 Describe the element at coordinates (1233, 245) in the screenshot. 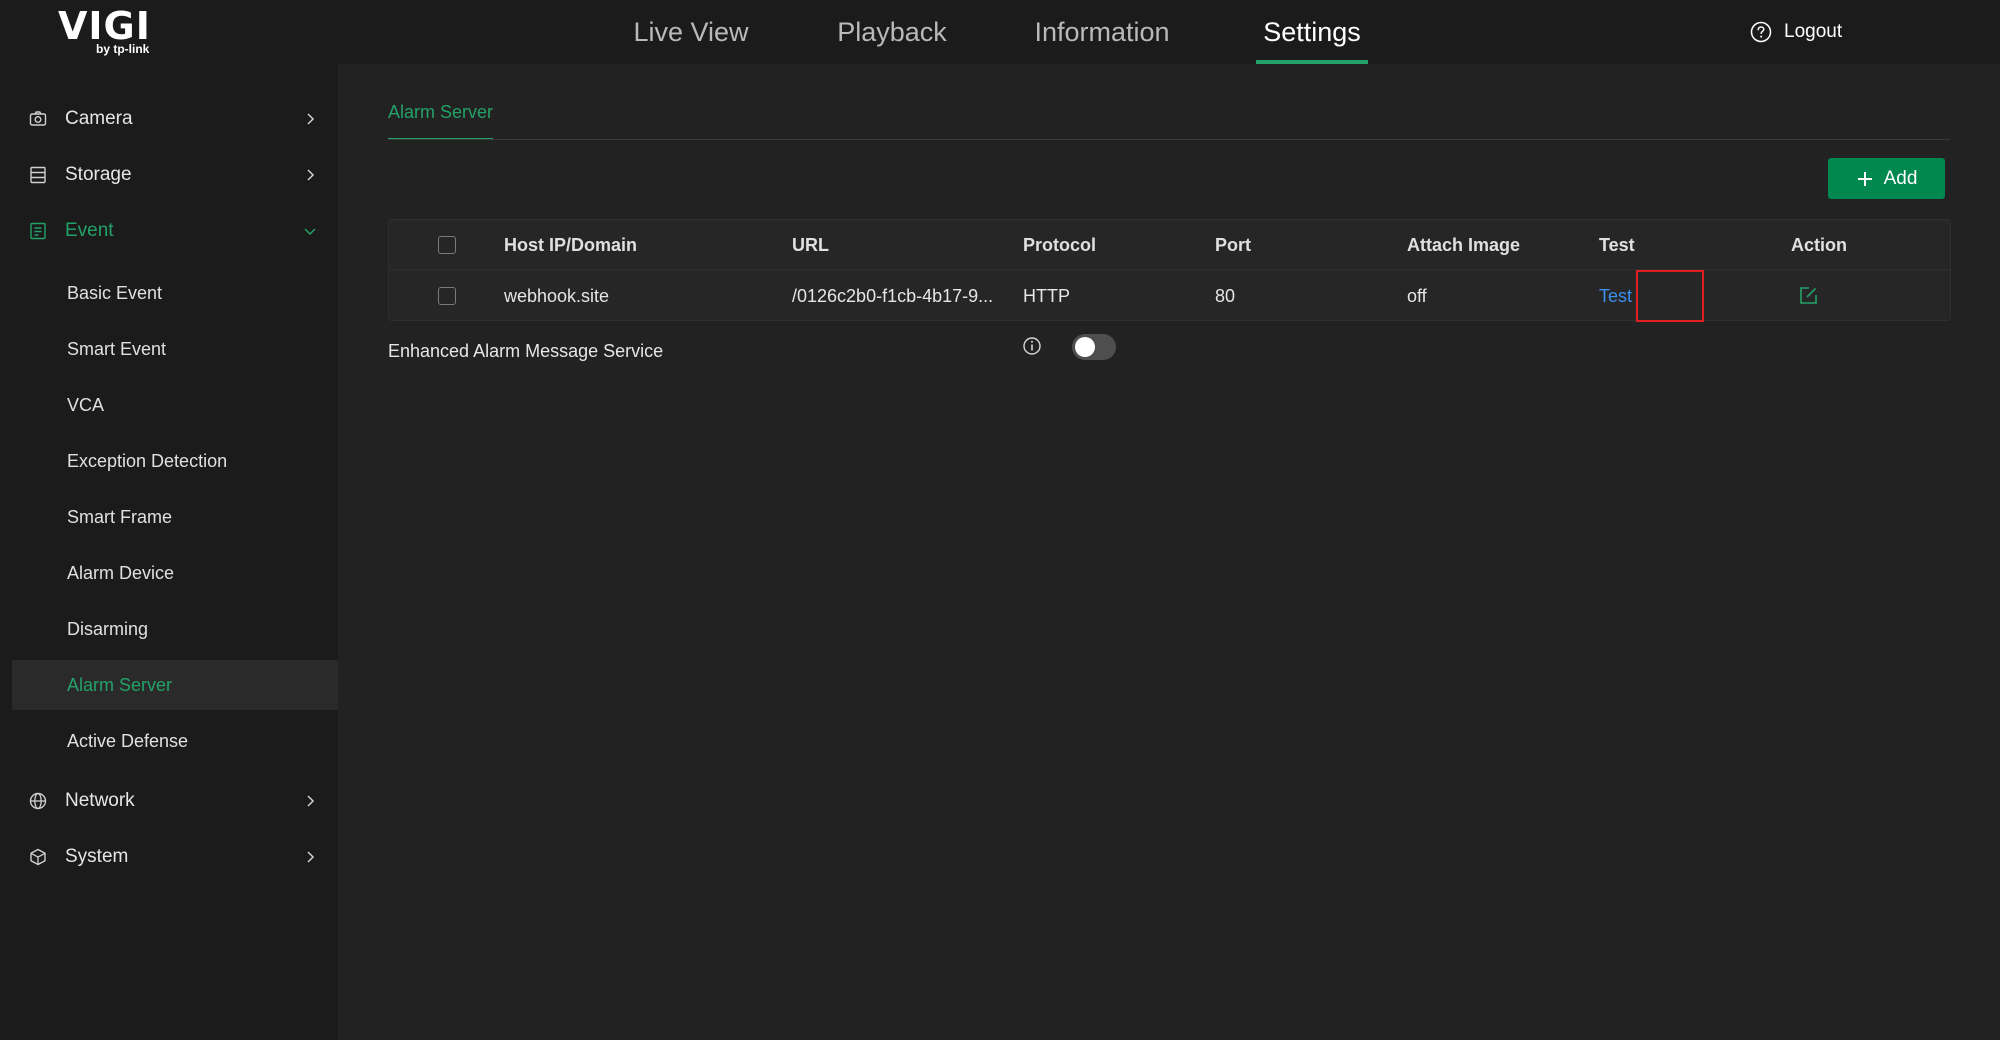

I see `column-header-port: Port` at that location.